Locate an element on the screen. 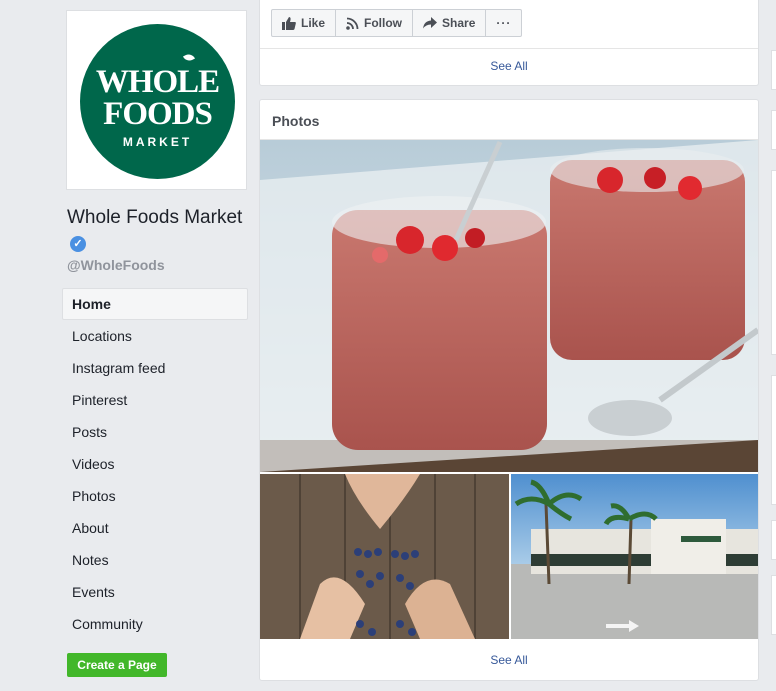 The height and width of the screenshot is (691, 776). nav-item-notes: Notes is located at coordinates (155, 560).